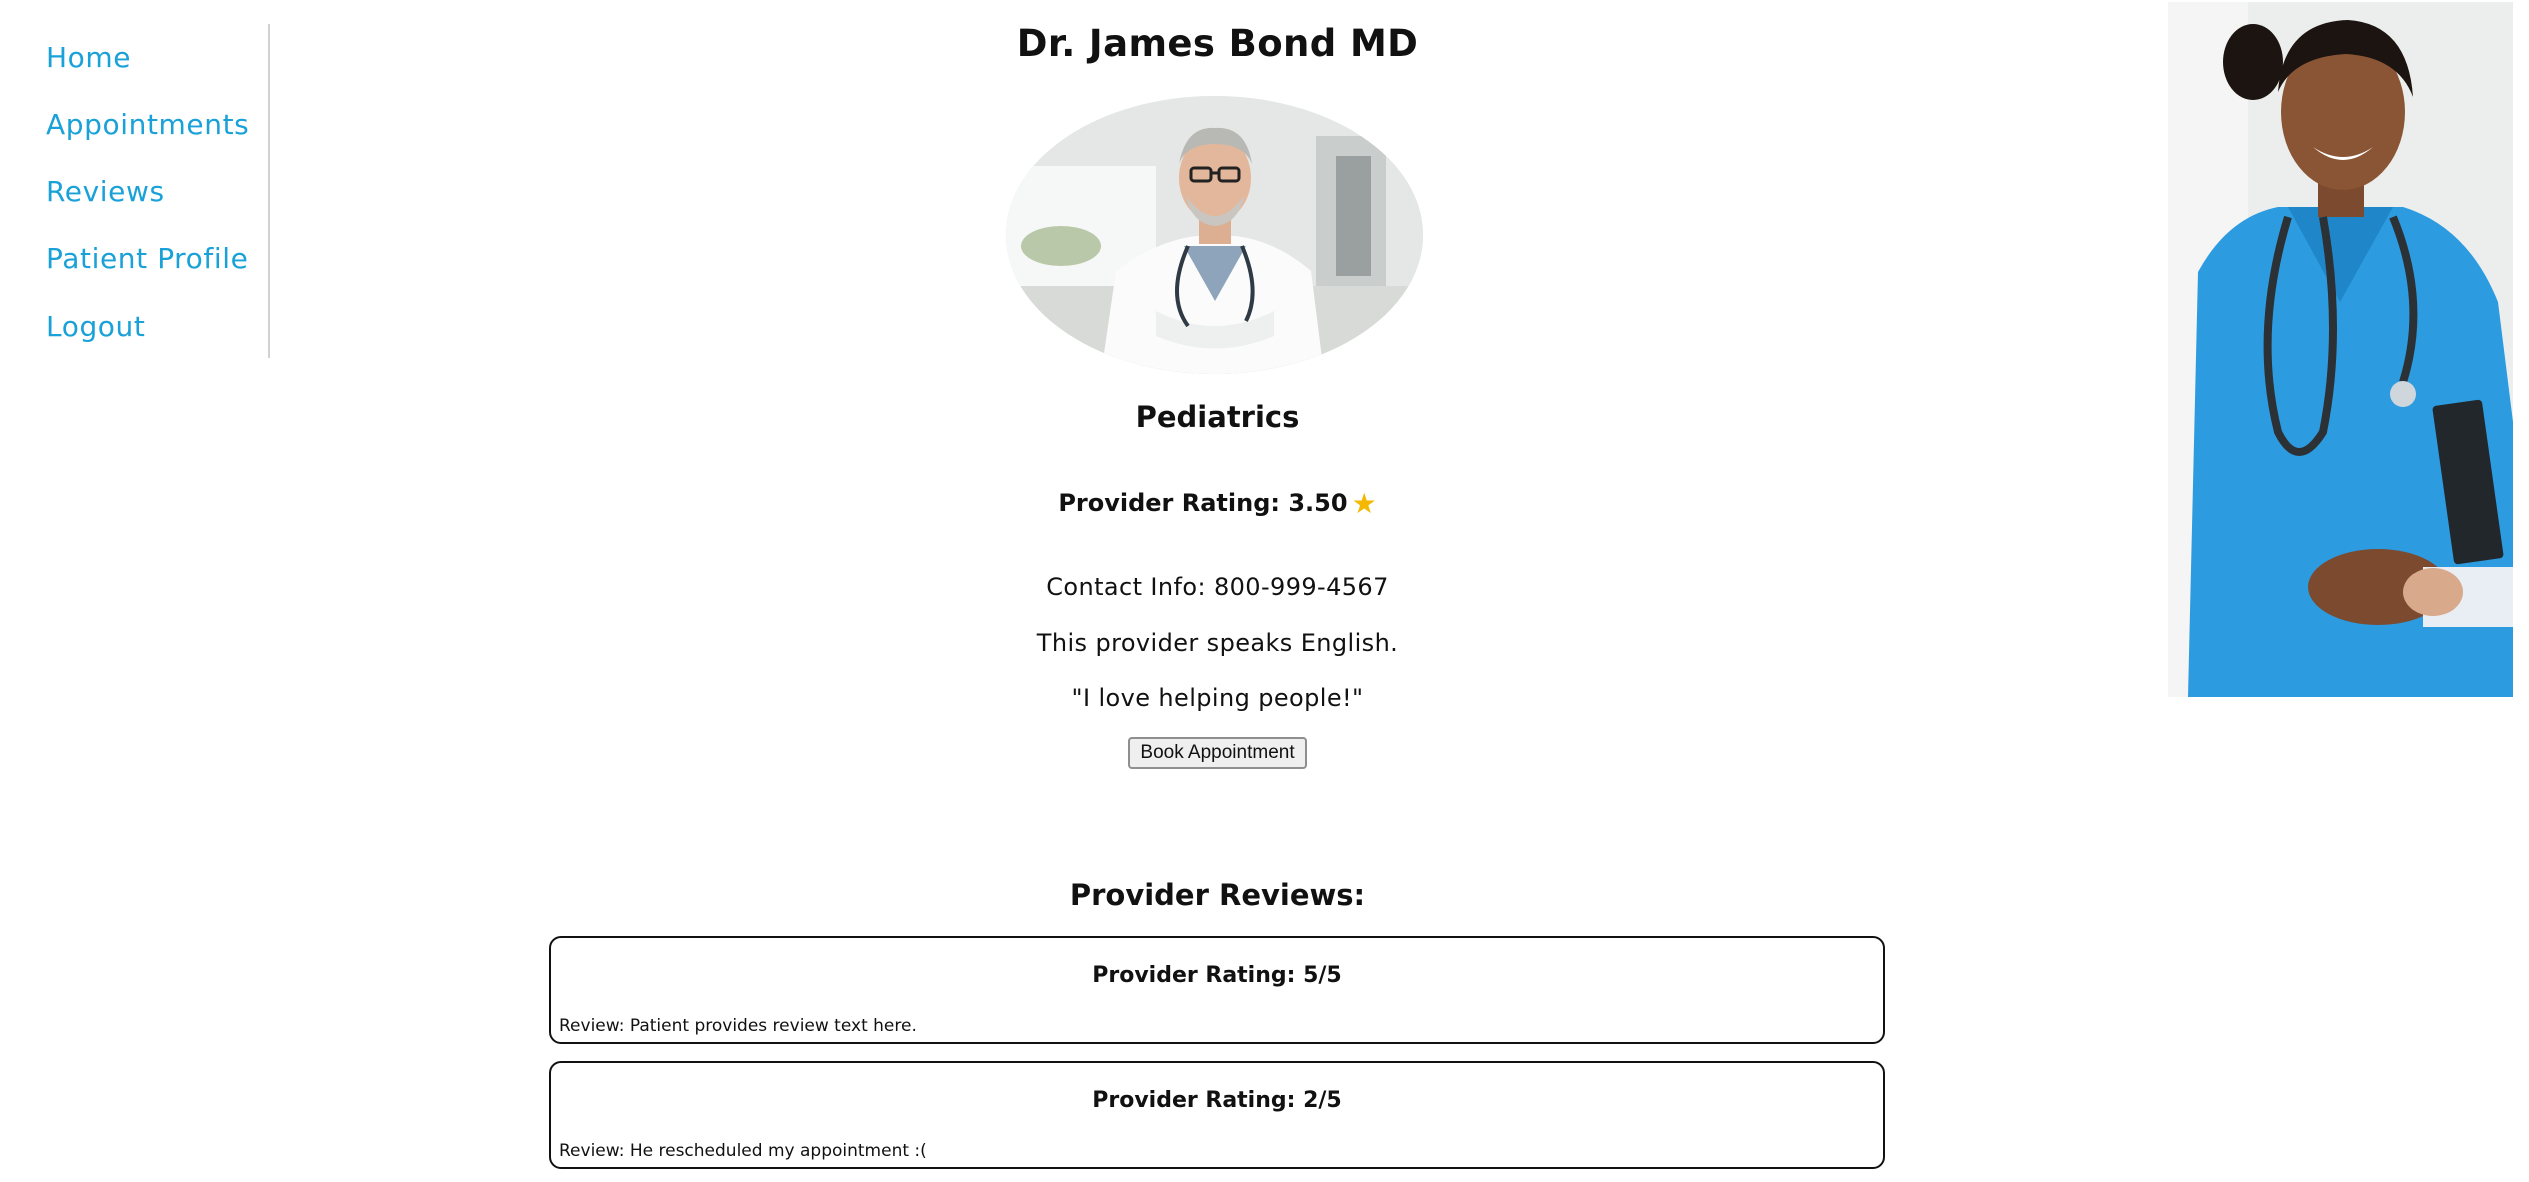 Image resolution: width=2529 pixels, height=1182 pixels. I want to click on provider-rating: Provider Rating: 3.50 ★, so click(1217, 503).